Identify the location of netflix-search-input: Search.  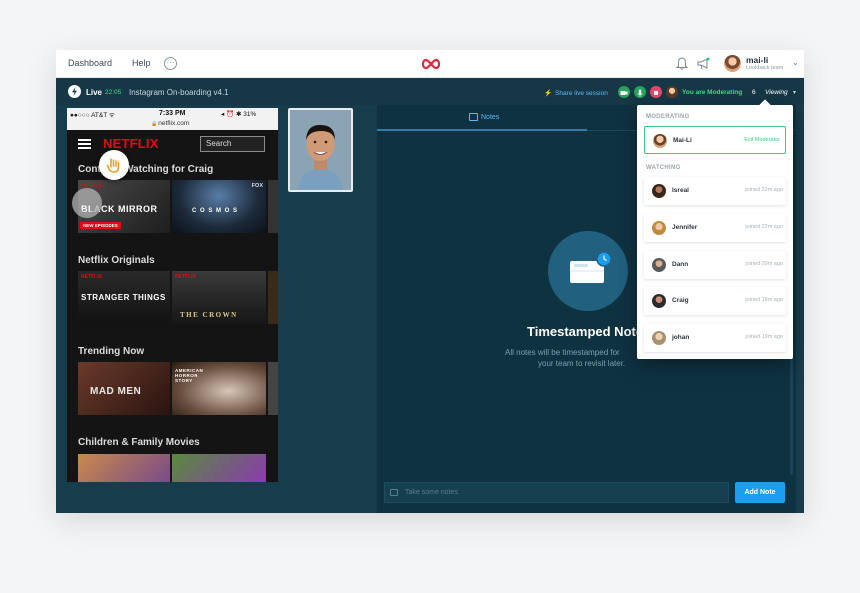
(232, 144).